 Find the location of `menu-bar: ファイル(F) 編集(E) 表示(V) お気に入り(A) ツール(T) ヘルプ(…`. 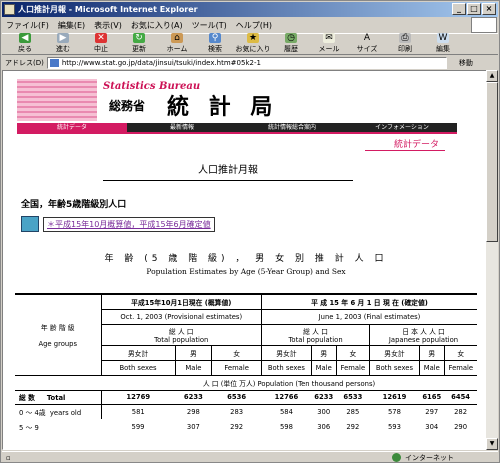

menu-bar: ファイル(F) 編集(E) 表示(V) お気に入り(A) ツール(T) ヘルプ(… is located at coordinates (250, 25).